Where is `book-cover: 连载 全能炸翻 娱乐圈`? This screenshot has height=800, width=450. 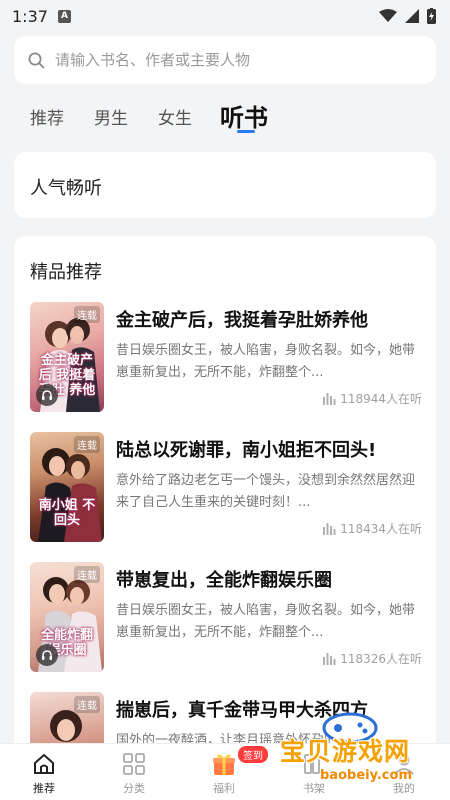 book-cover: 连载 全能炸翻 娱乐圈 is located at coordinates (67, 617).